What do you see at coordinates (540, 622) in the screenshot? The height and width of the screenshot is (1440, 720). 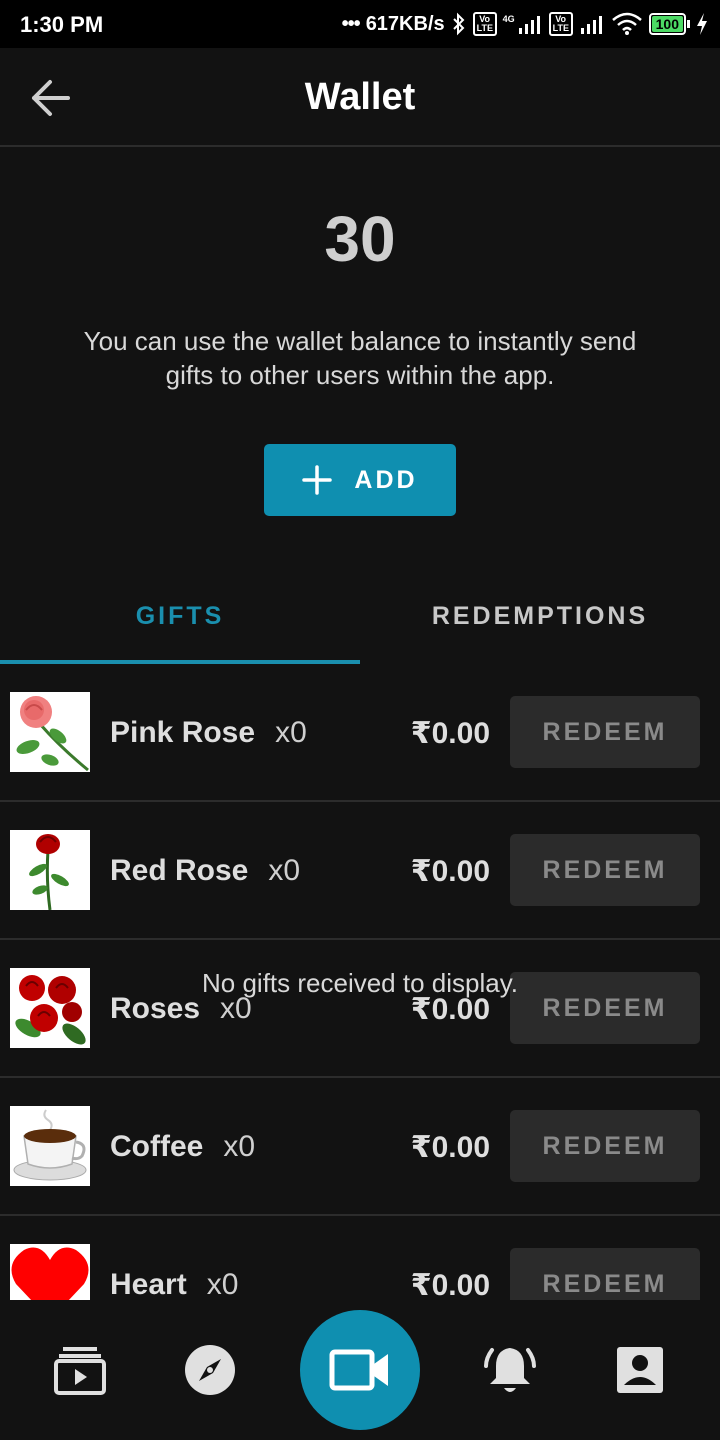 I see `tab-redemptions: REDEMPTIONS` at bounding box center [540, 622].